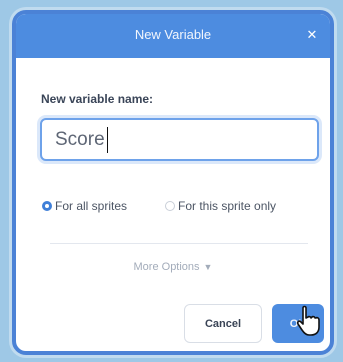  What do you see at coordinates (91, 206) in the screenshot?
I see `radio-label: For all sprites` at bounding box center [91, 206].